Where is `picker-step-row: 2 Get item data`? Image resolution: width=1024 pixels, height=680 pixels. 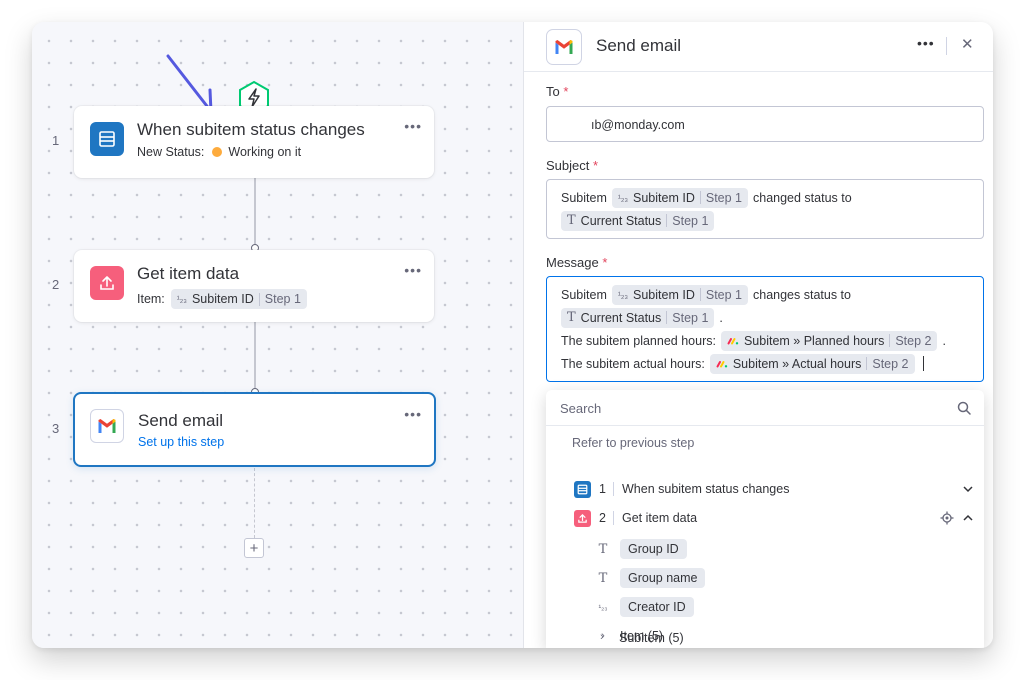
picker-step-row: 2 Get item data is located at coordinates (774, 518).